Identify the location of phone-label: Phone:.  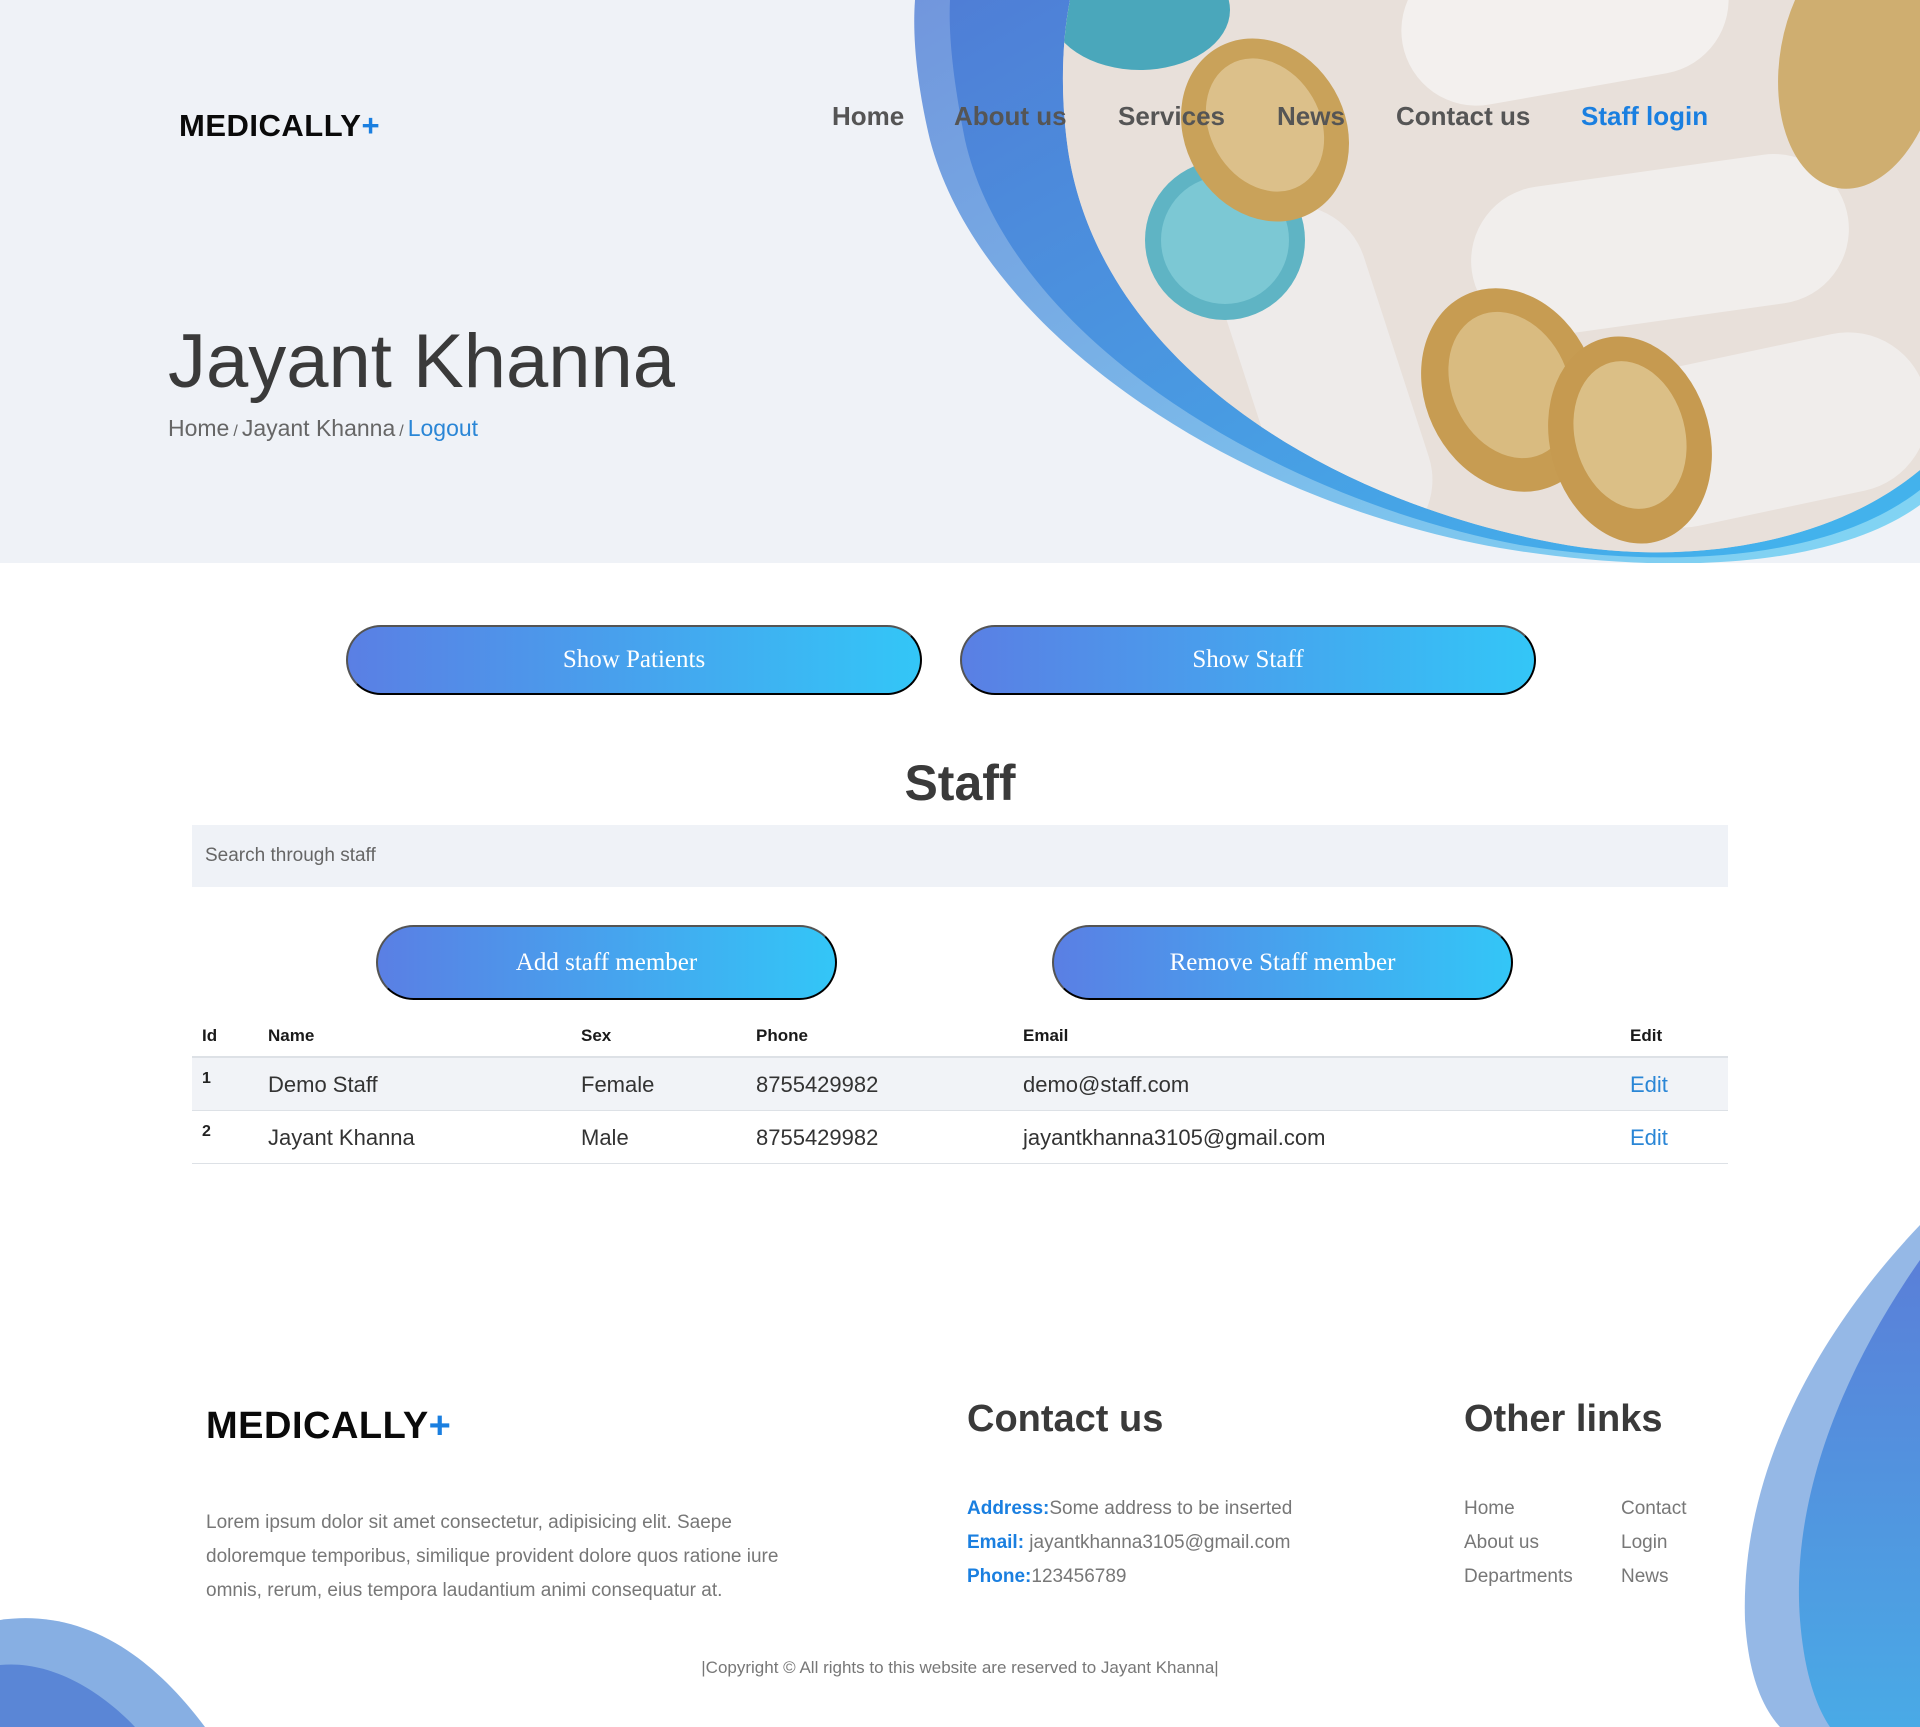
(999, 1576).